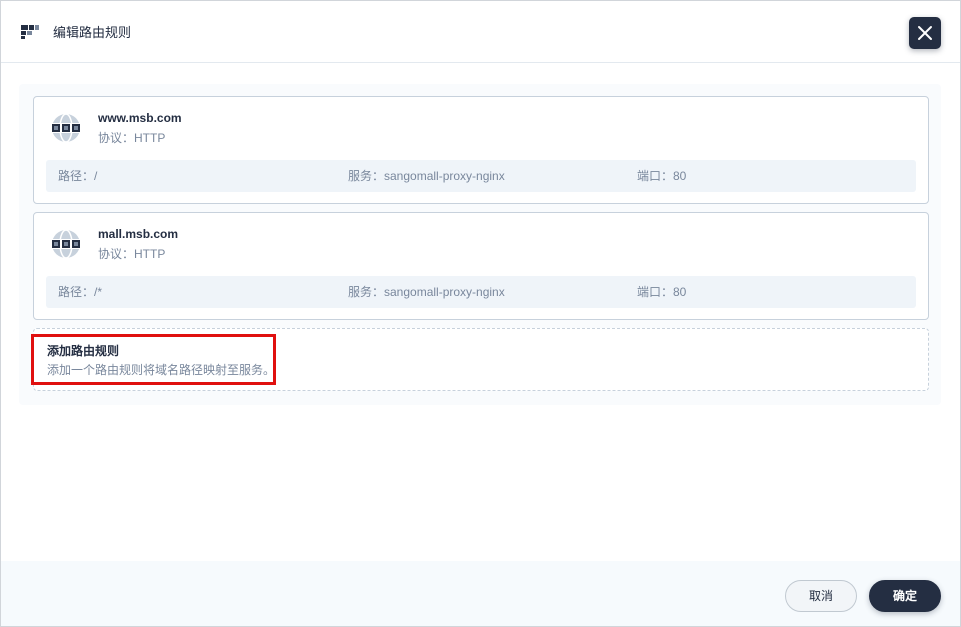  Describe the element at coordinates (480, 593) in the screenshot. I see `dialog-footer: 取消 确定` at that location.